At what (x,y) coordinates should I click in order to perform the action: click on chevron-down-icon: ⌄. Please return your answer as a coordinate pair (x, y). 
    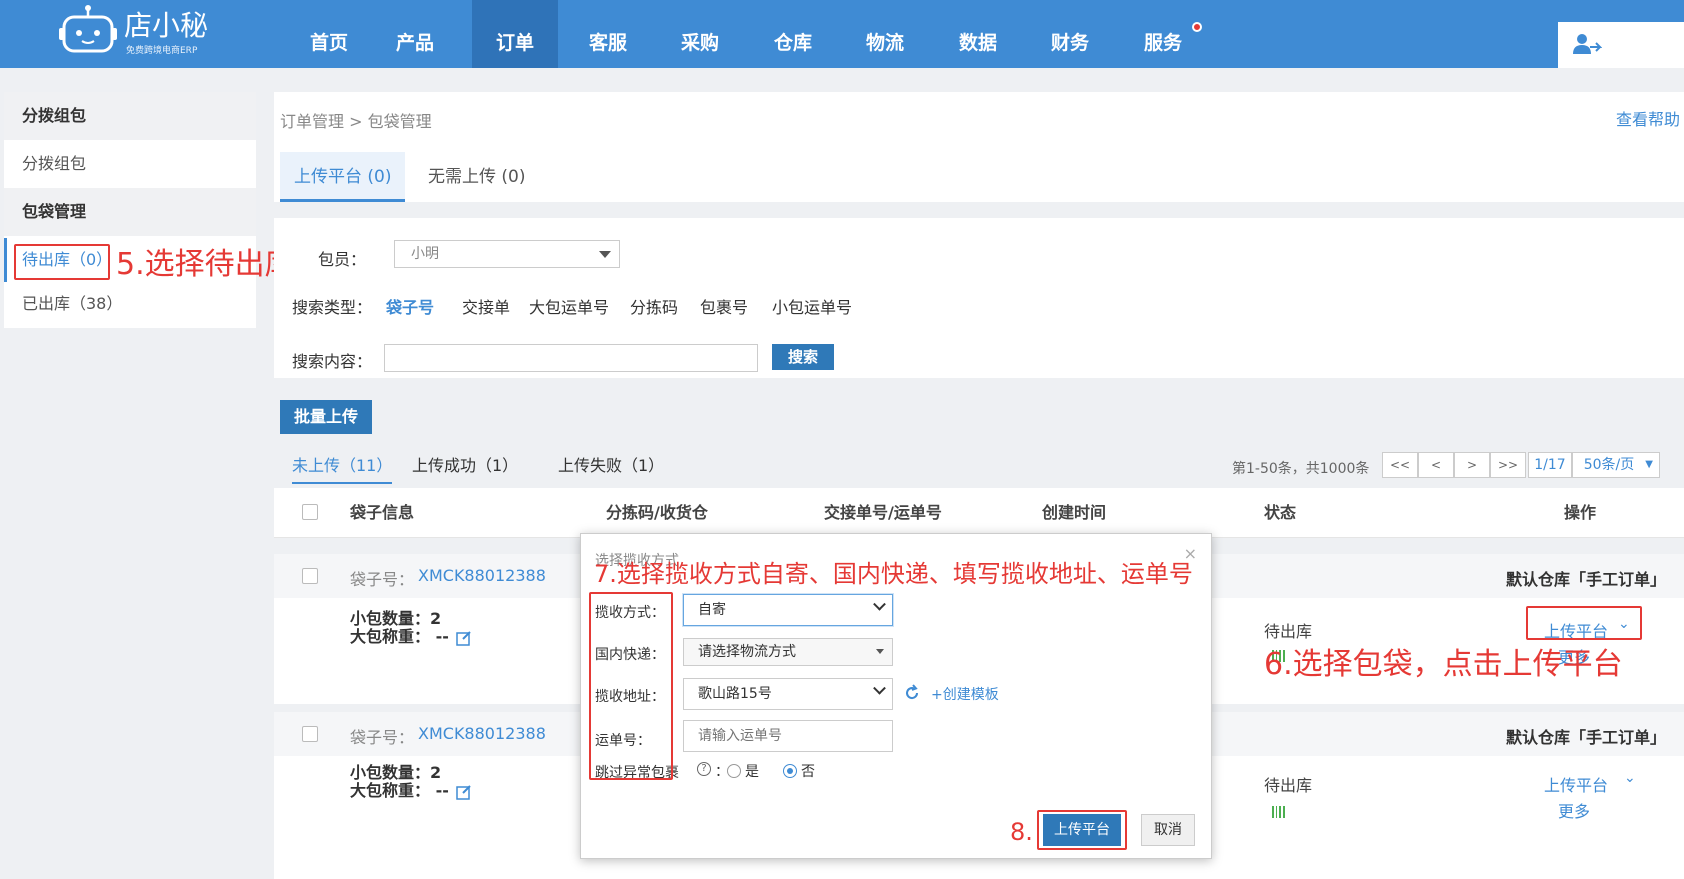
    Looking at the image, I should click on (1630, 778).